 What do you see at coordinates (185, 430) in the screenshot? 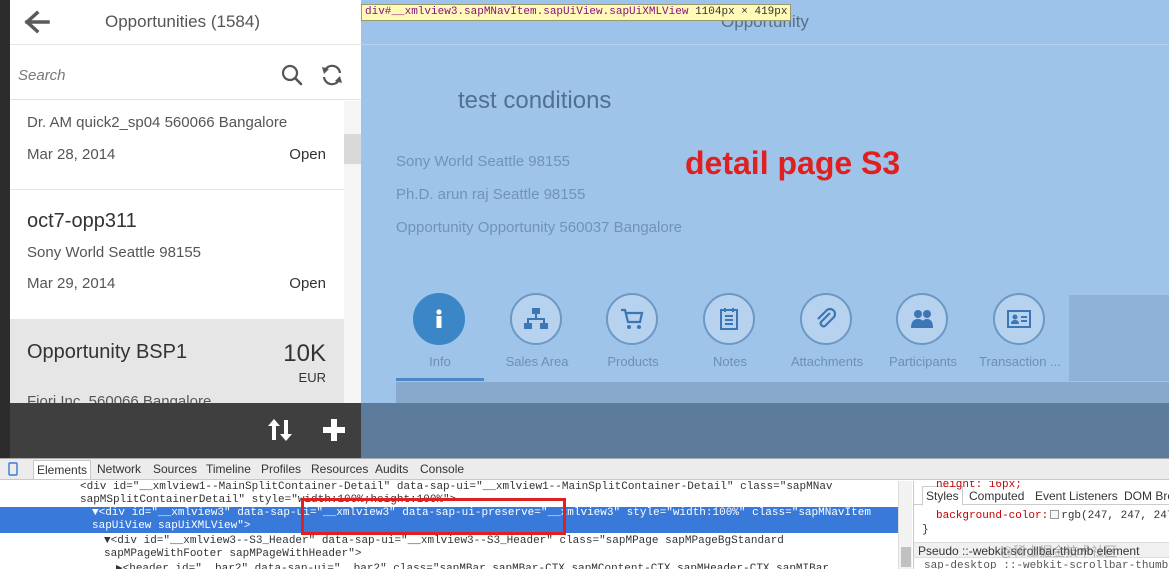
I see `master-footer` at bounding box center [185, 430].